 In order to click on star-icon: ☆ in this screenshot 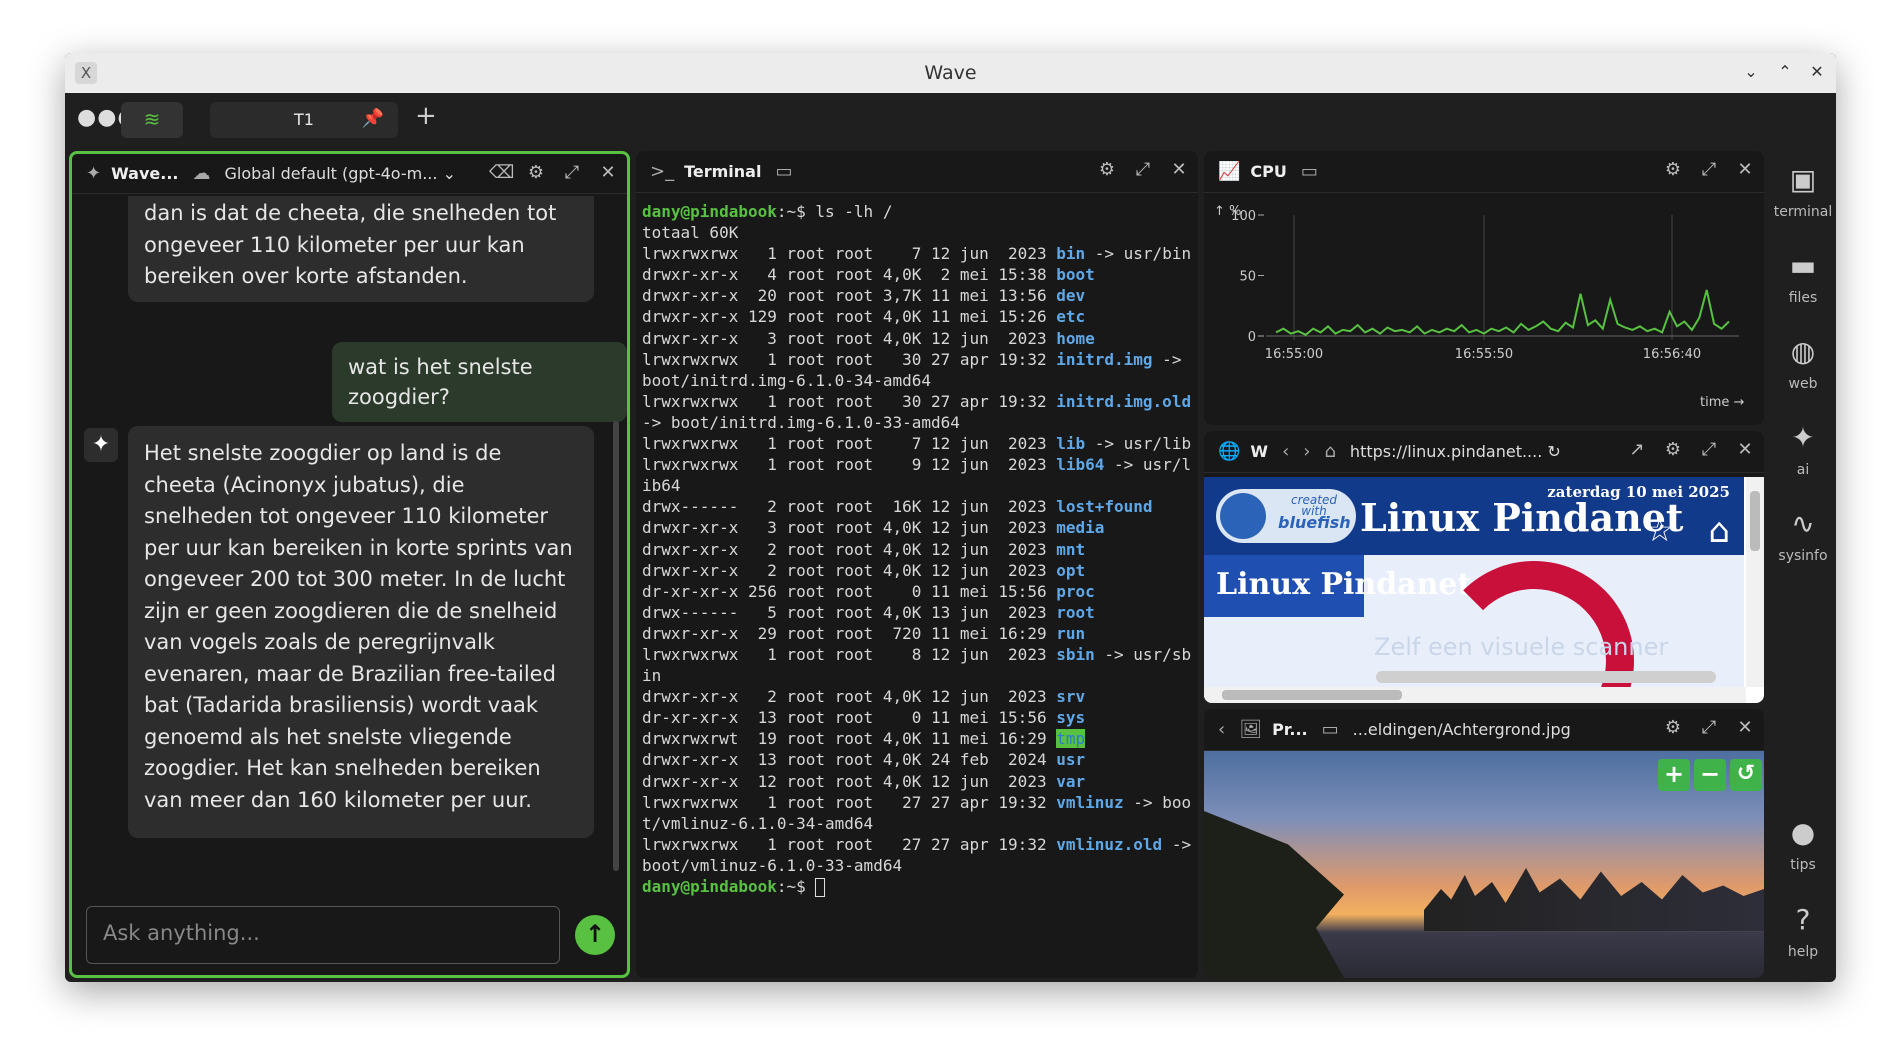, I will do `click(1659, 530)`.